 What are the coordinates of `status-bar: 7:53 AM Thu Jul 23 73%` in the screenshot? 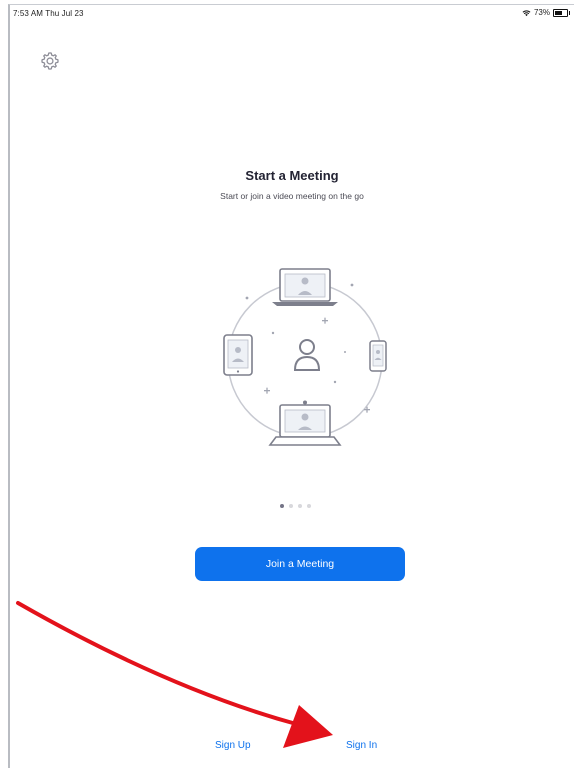 It's located at (292, 14).